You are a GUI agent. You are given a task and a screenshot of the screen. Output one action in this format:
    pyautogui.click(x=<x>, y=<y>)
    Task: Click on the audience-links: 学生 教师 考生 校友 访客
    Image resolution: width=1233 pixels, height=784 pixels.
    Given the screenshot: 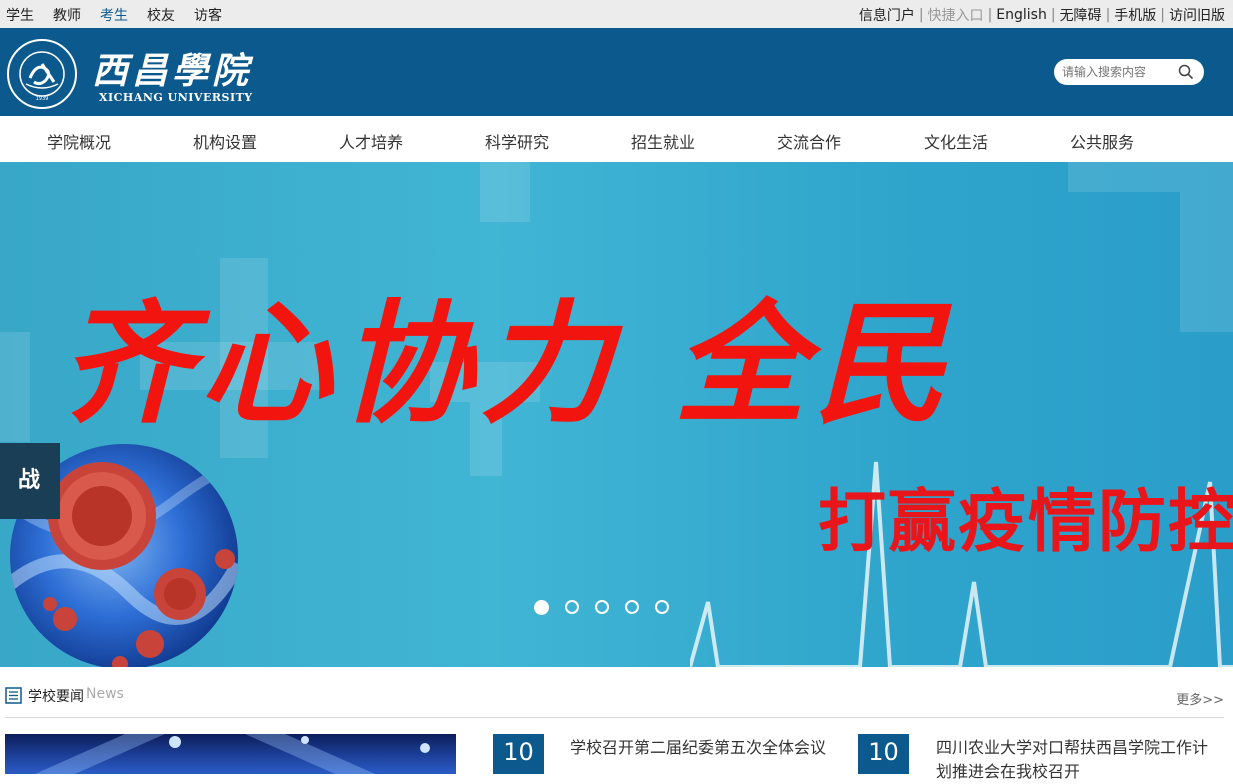 What is the action you would take?
    pyautogui.click(x=114, y=15)
    